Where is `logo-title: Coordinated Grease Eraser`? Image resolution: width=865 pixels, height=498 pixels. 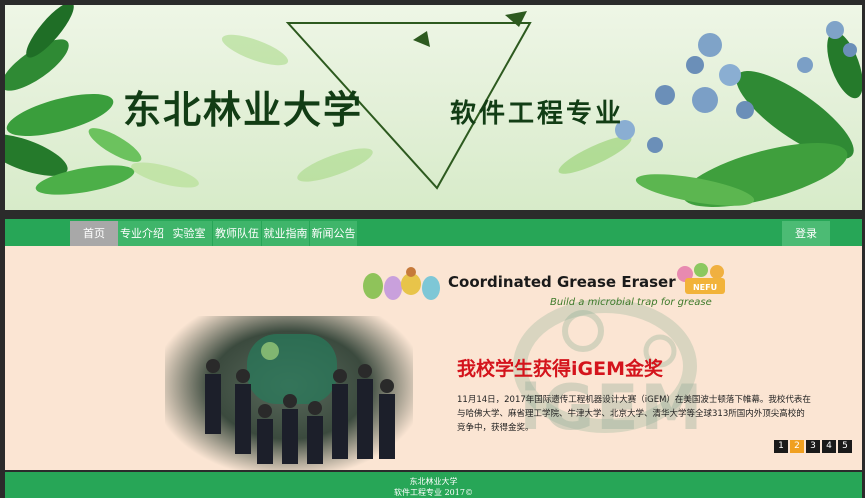
logo-title: Coordinated Grease Eraser is located at coordinates (562, 282).